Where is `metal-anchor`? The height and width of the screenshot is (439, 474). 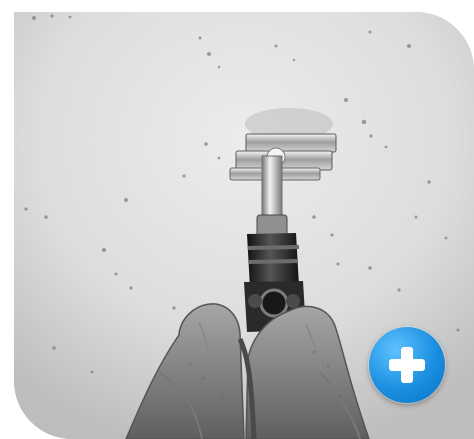 metal-anchor is located at coordinates (283, 157).